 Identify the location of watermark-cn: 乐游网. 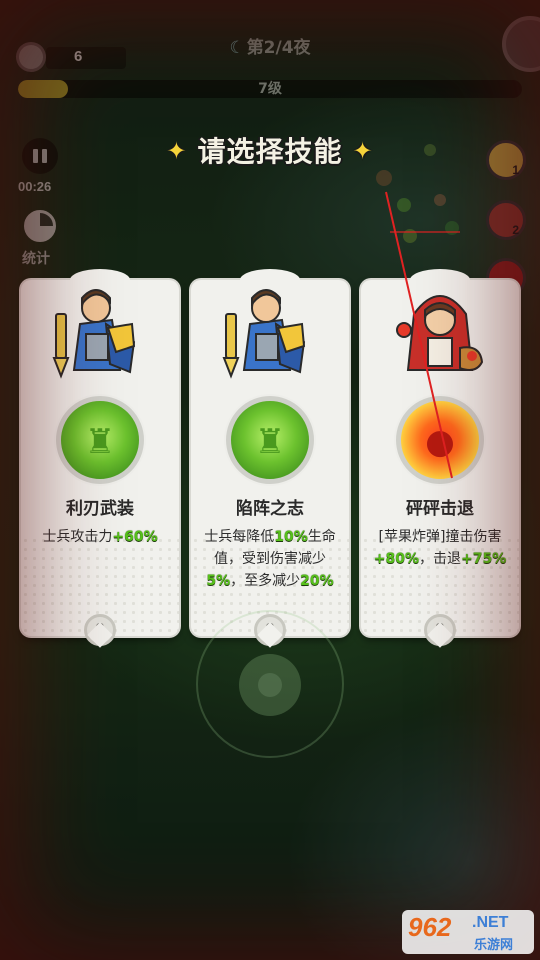
(494, 945).